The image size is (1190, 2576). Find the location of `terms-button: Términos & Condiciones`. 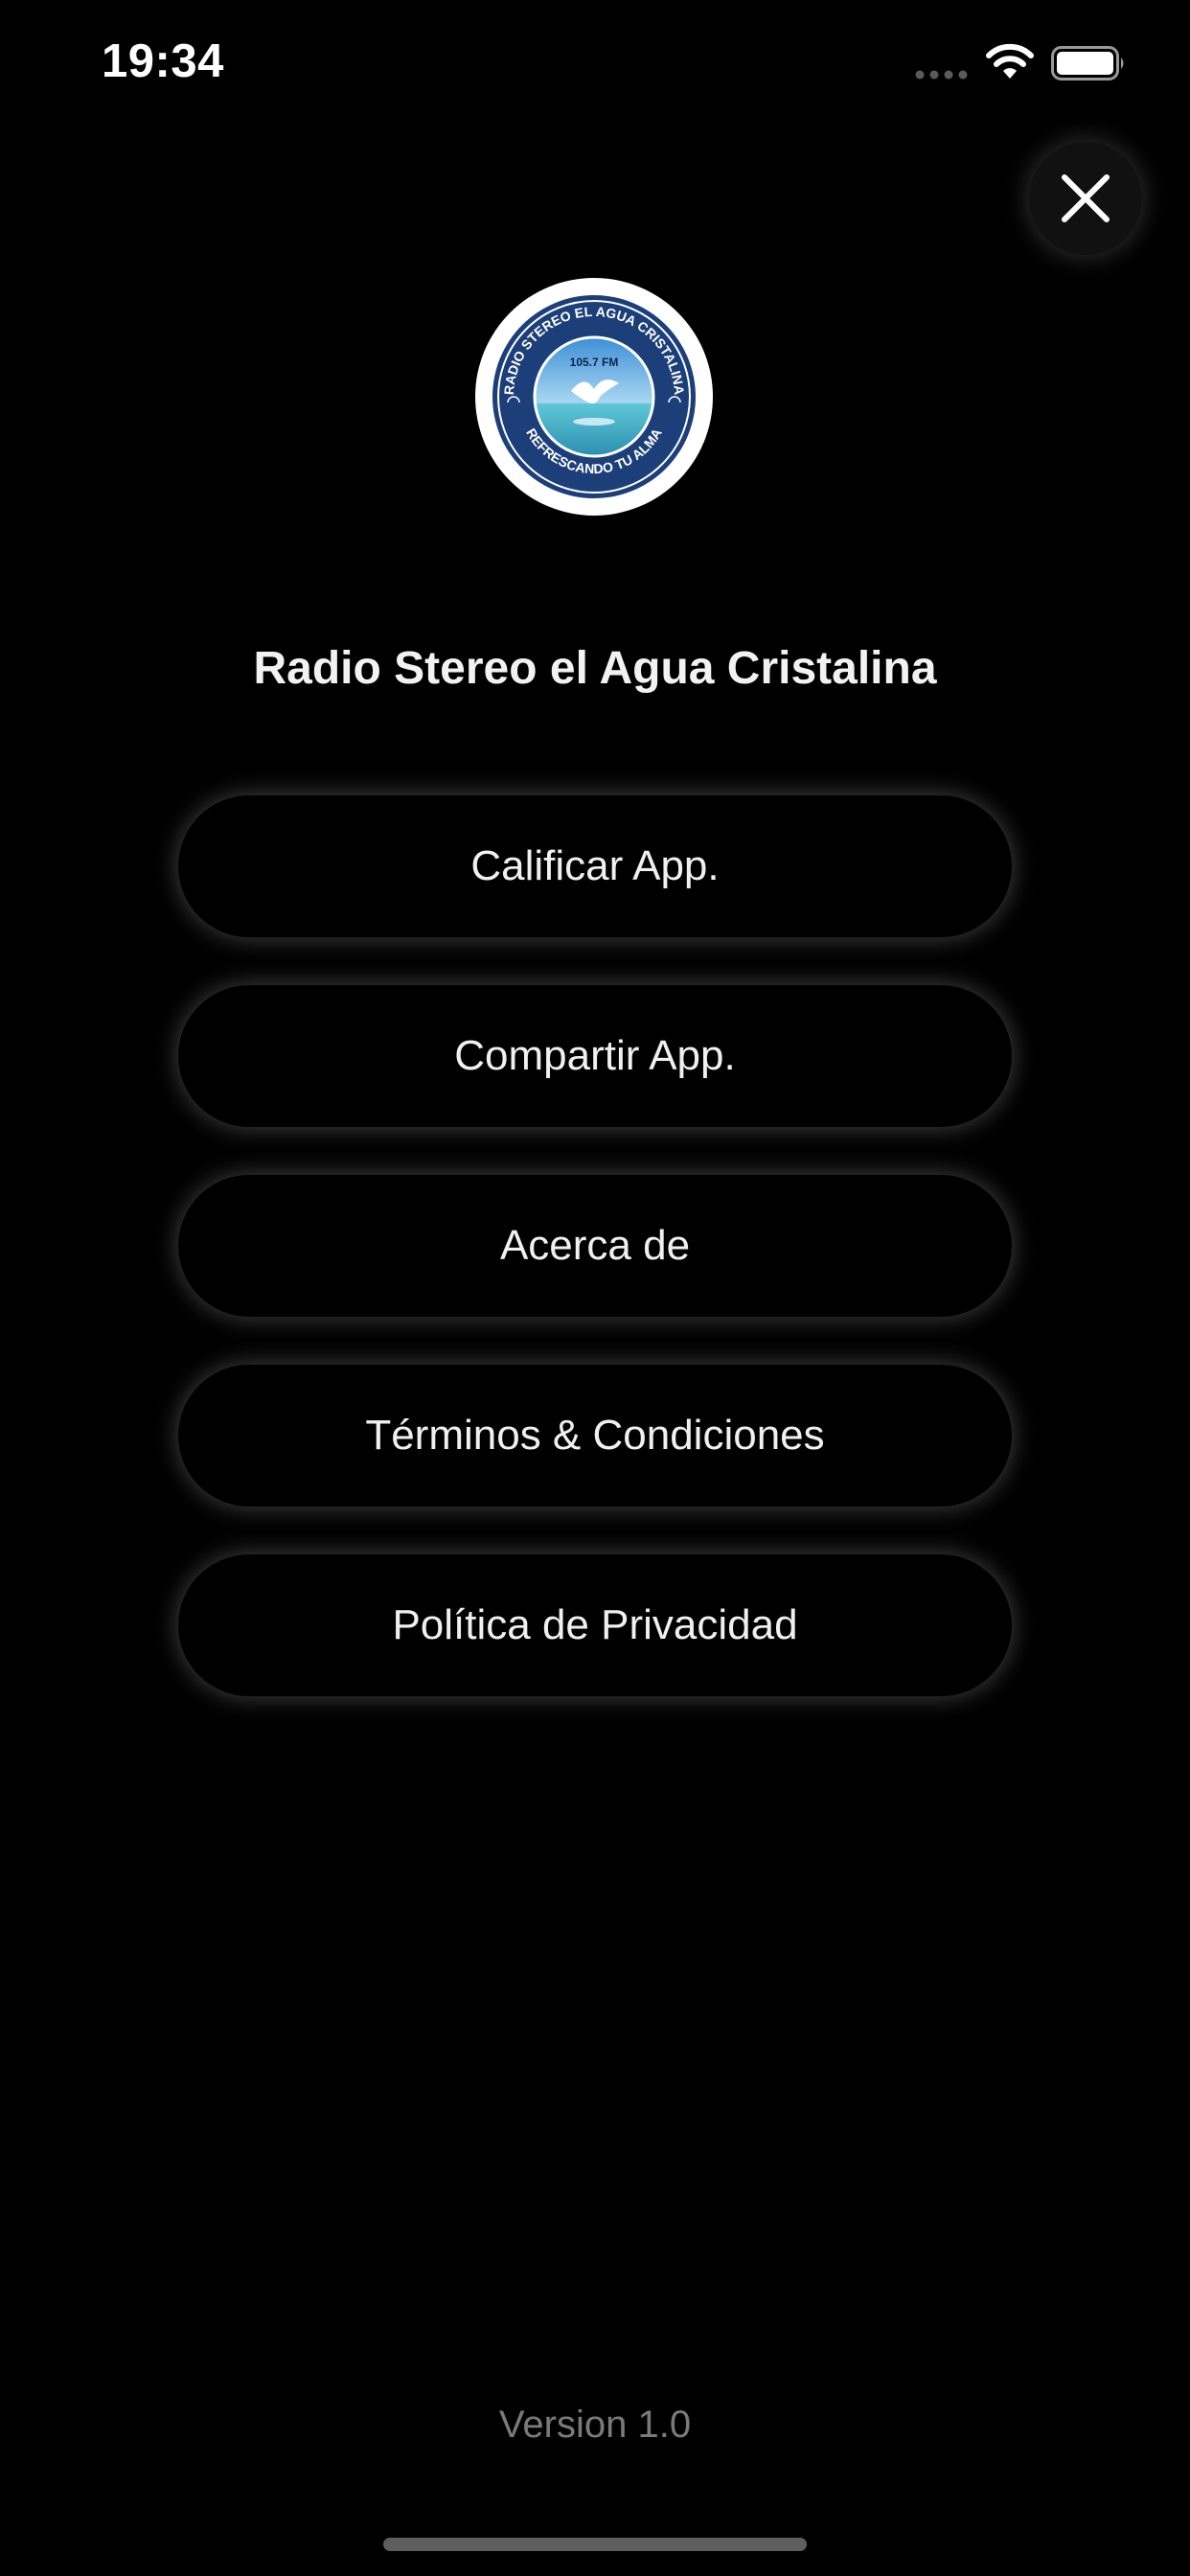

terms-button: Términos & Condiciones is located at coordinates (595, 1435).